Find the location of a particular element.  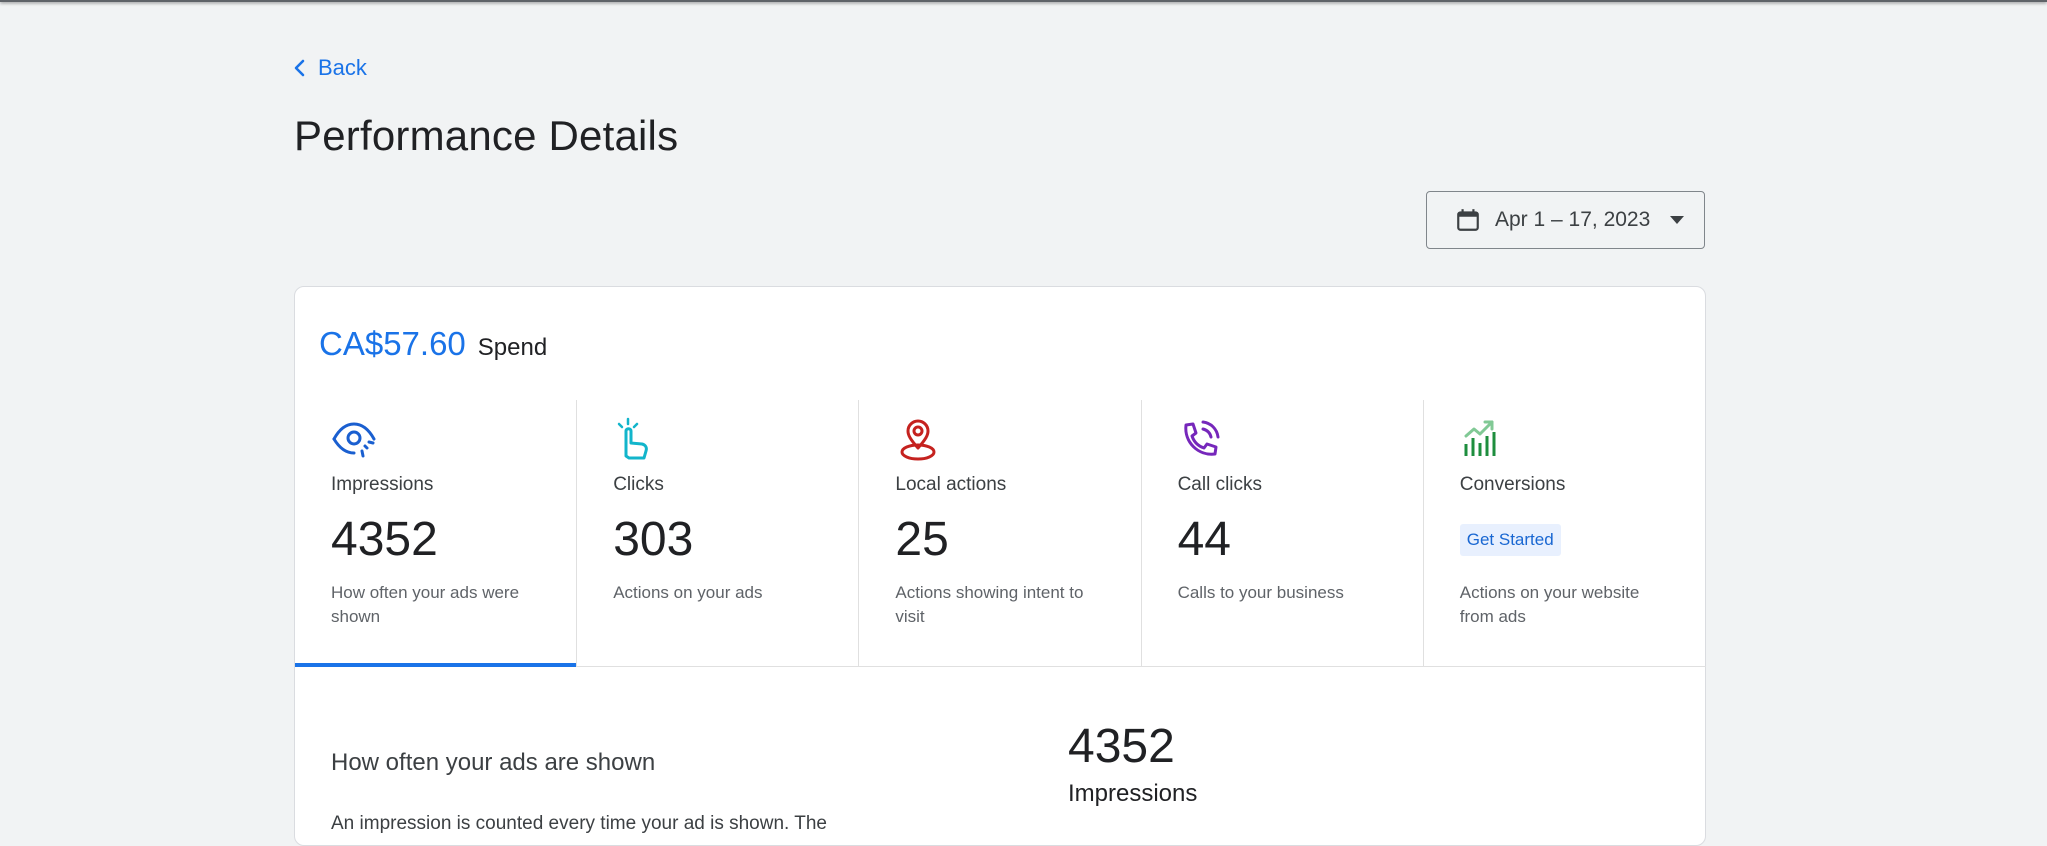

metric-description: Actions on your ads is located at coordinates (688, 592).